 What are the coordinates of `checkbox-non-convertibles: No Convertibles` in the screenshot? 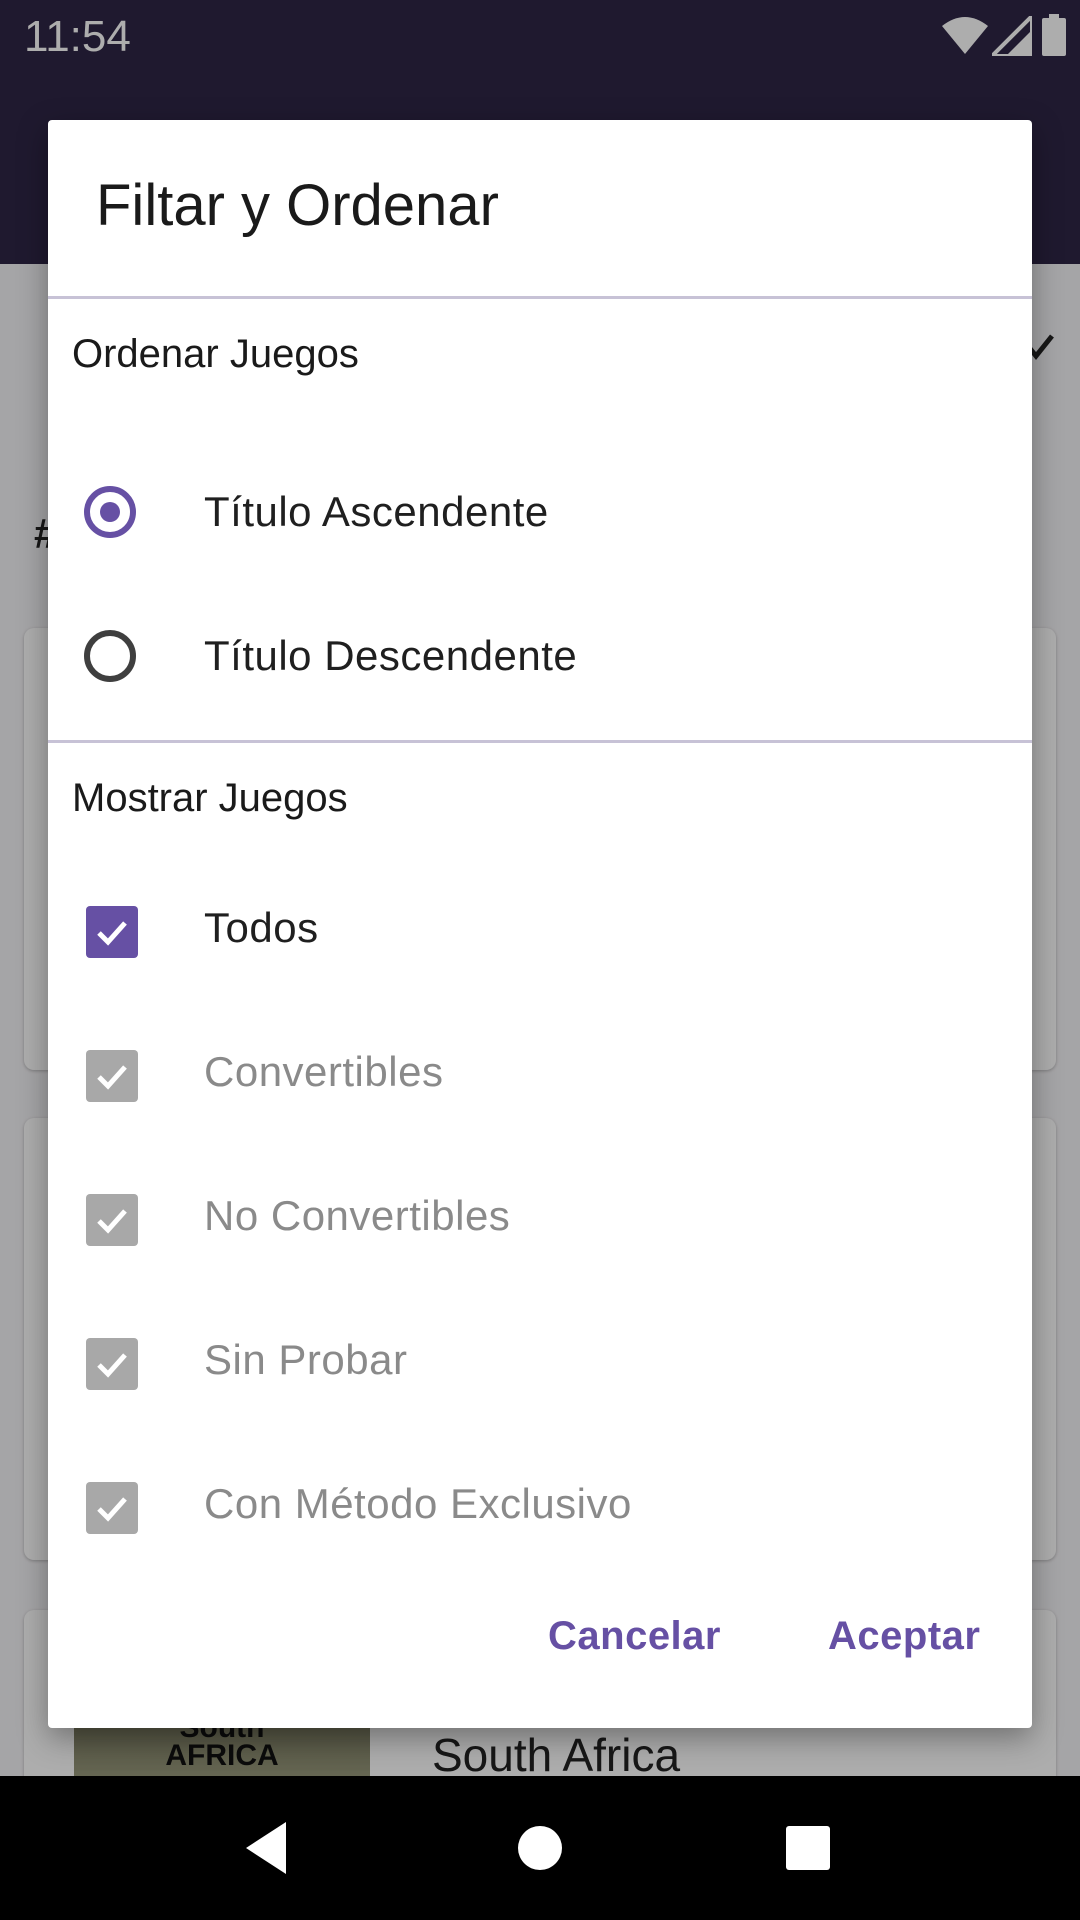 It's located at (534, 1216).